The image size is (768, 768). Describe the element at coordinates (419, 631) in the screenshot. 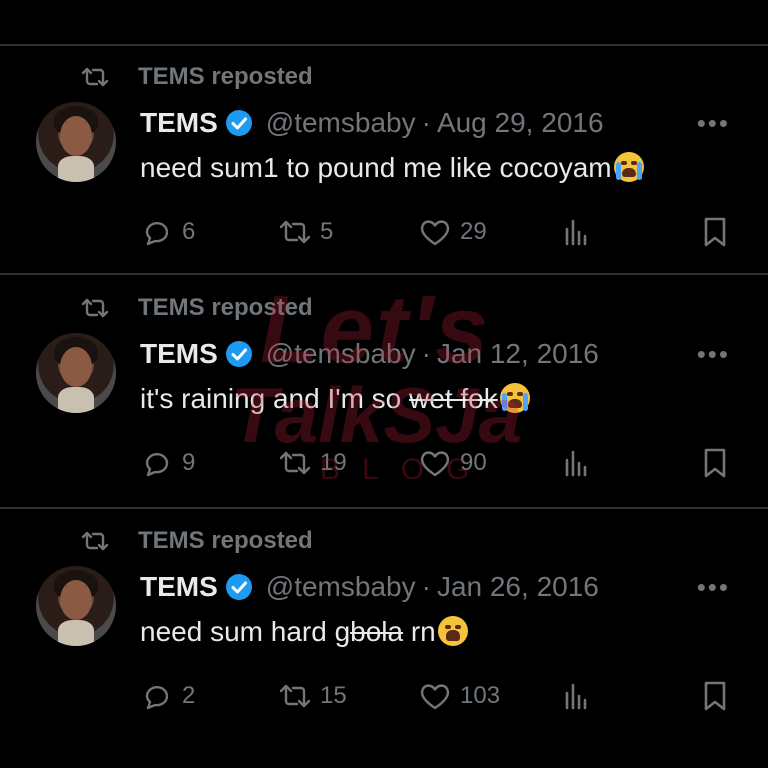

I see `post-text-after: rn` at that location.